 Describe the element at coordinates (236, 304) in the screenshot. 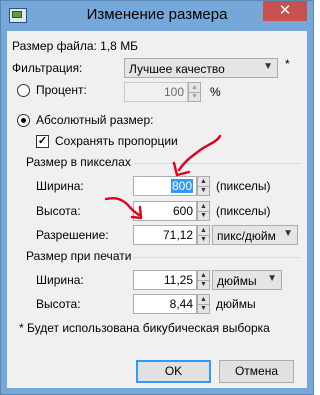

I see `print-height-unit: дюймы` at that location.